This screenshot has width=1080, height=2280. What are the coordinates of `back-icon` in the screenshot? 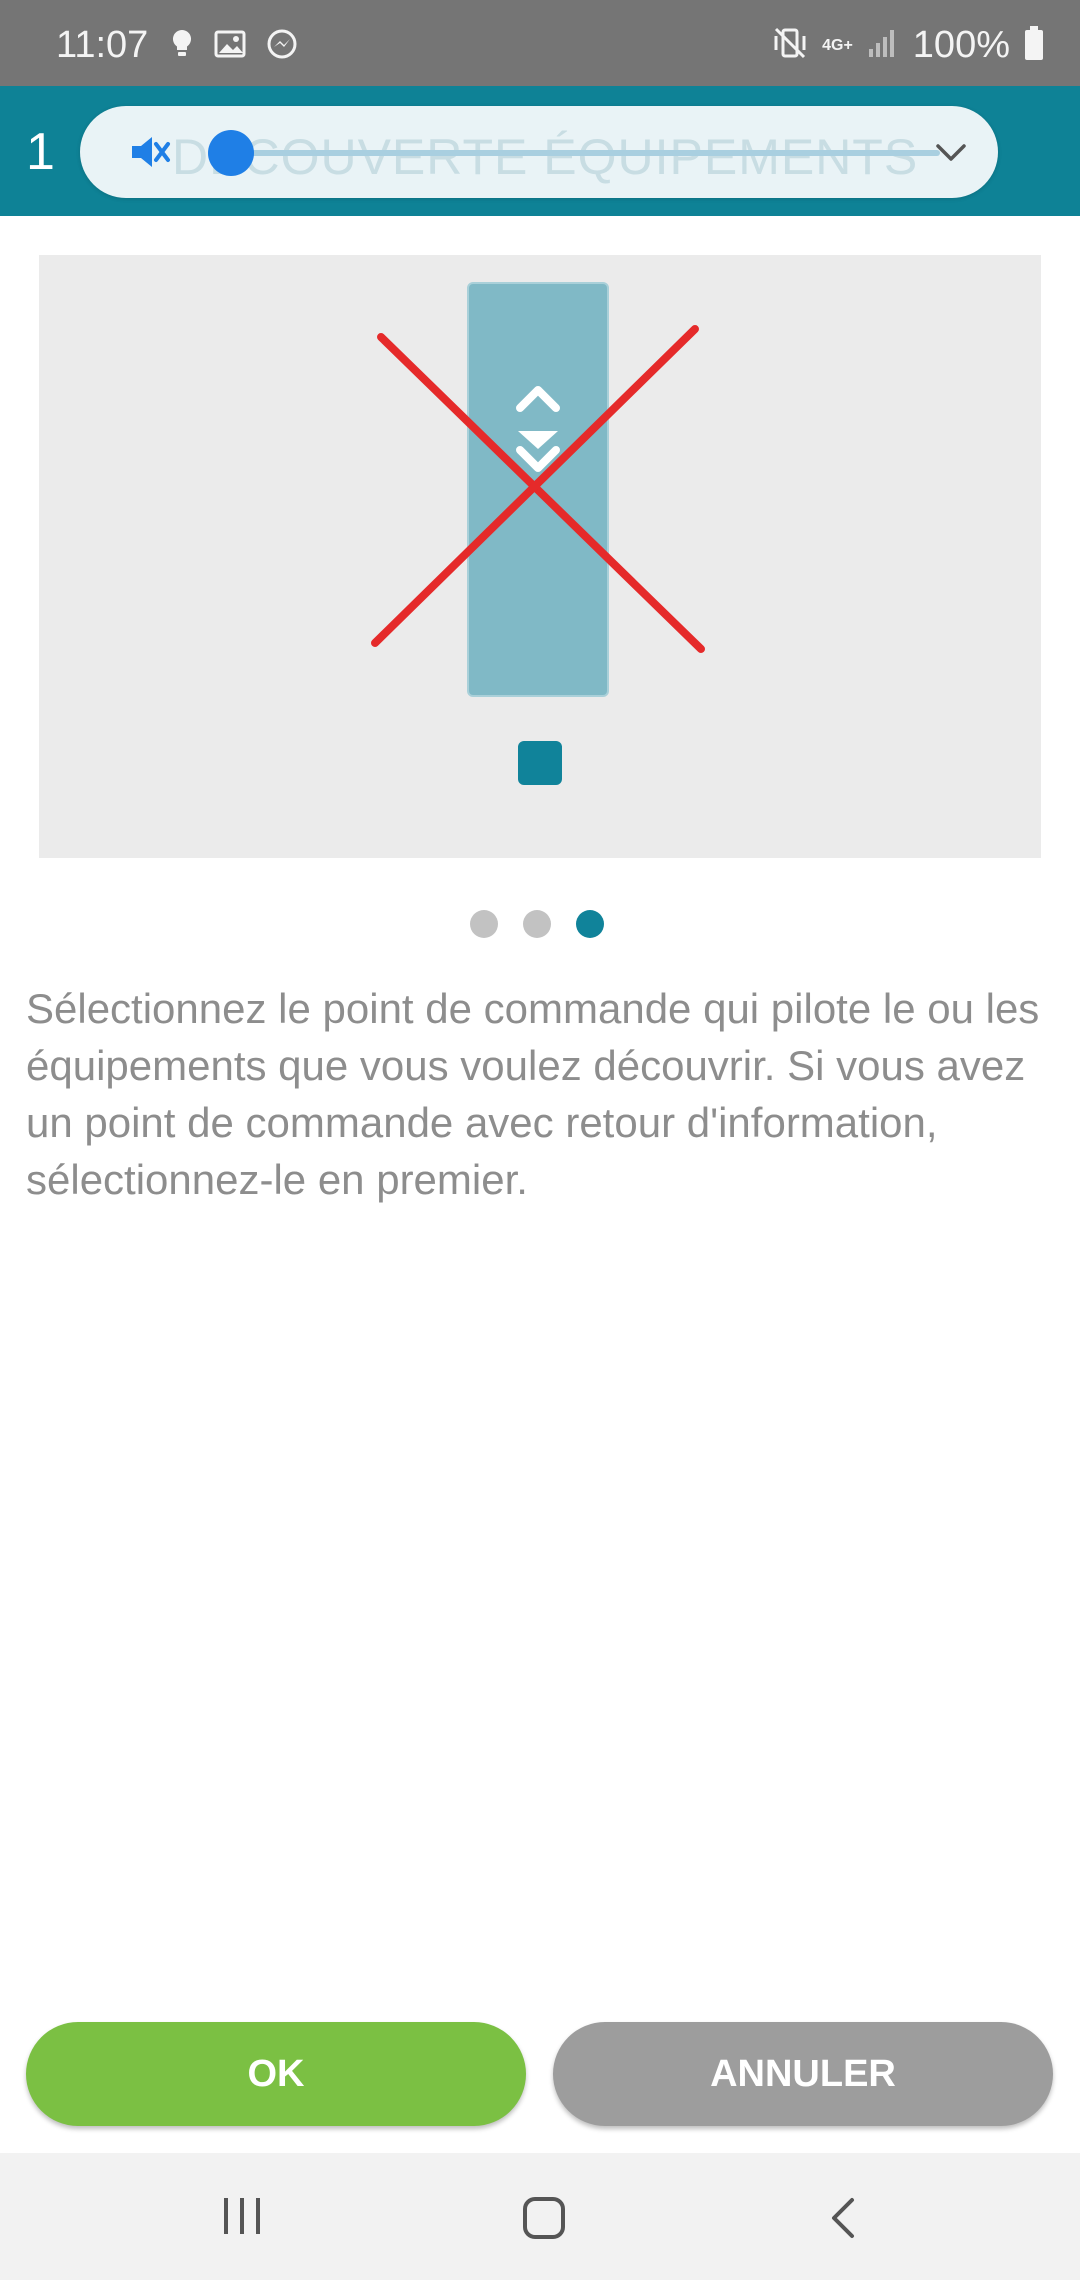 It's located at (844, 2220).